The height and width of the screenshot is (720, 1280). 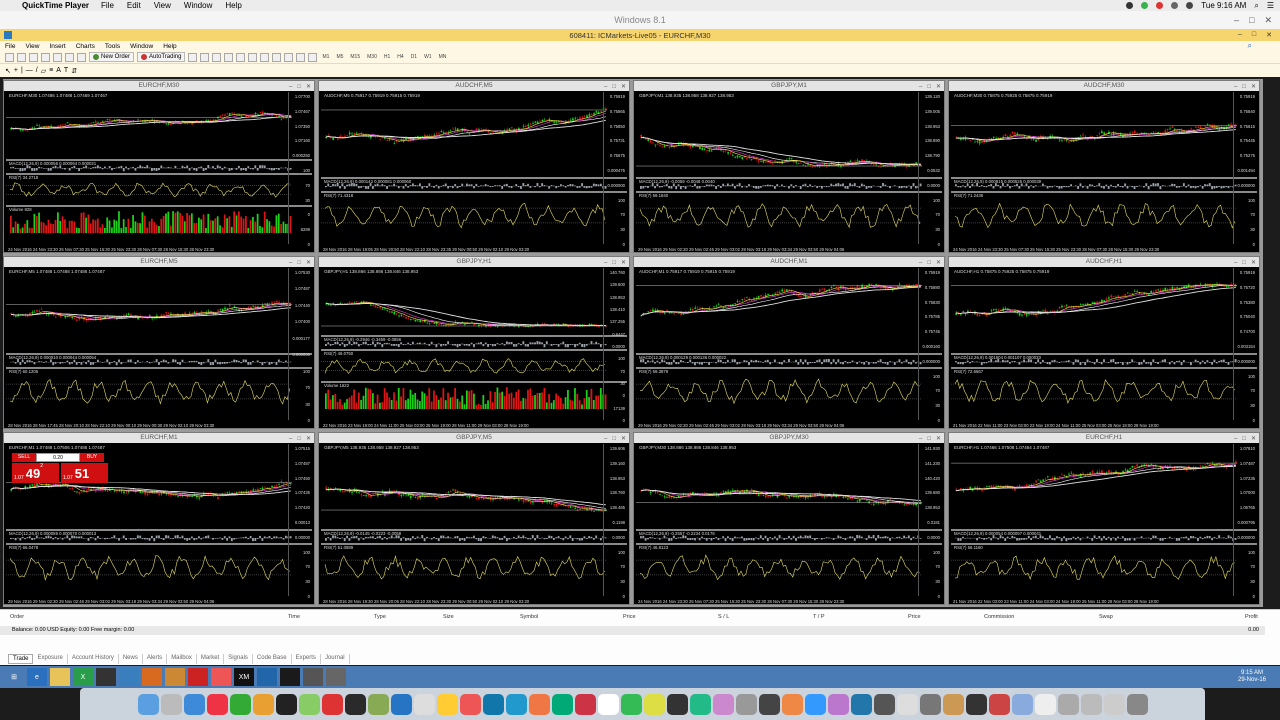 I want to click on indicators-icon, so click(x=289, y=57).